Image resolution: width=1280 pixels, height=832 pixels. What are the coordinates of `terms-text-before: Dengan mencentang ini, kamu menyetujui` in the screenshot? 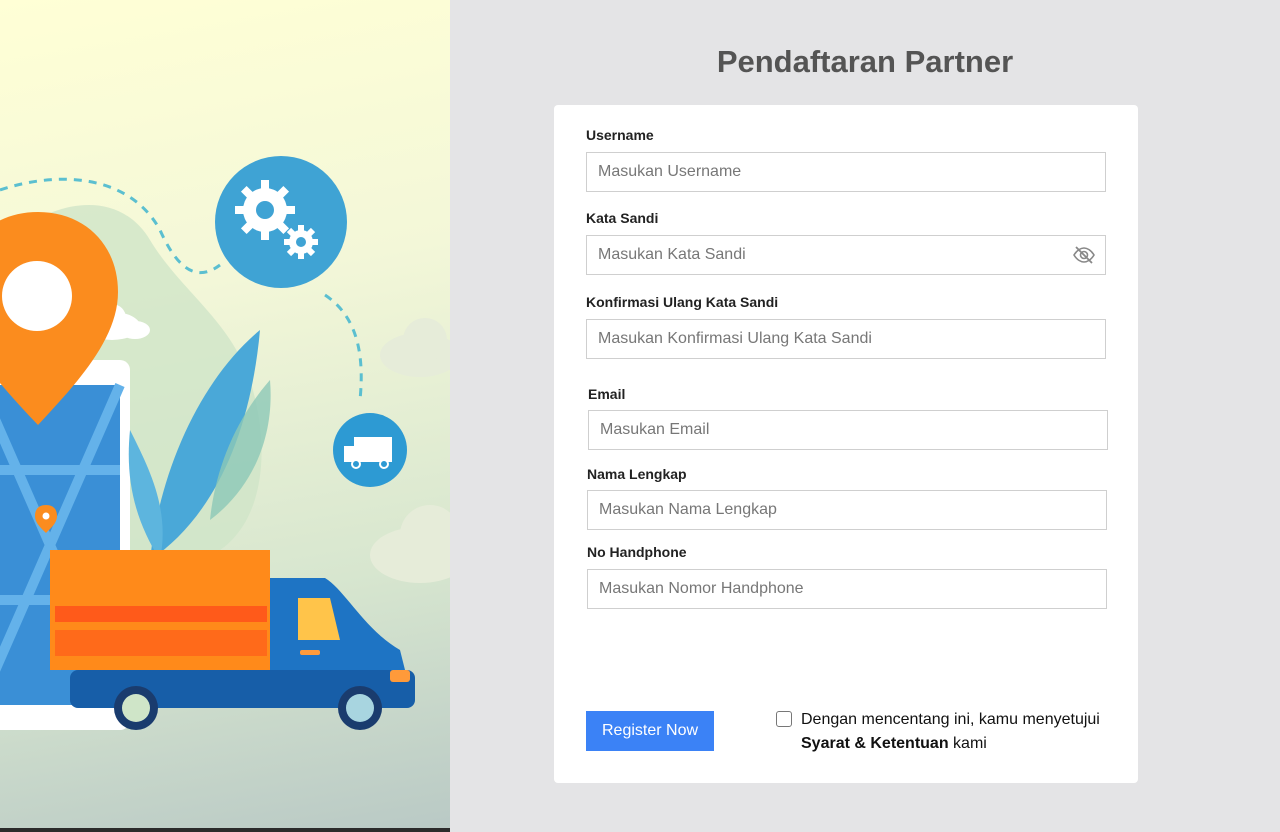 It's located at (950, 719).